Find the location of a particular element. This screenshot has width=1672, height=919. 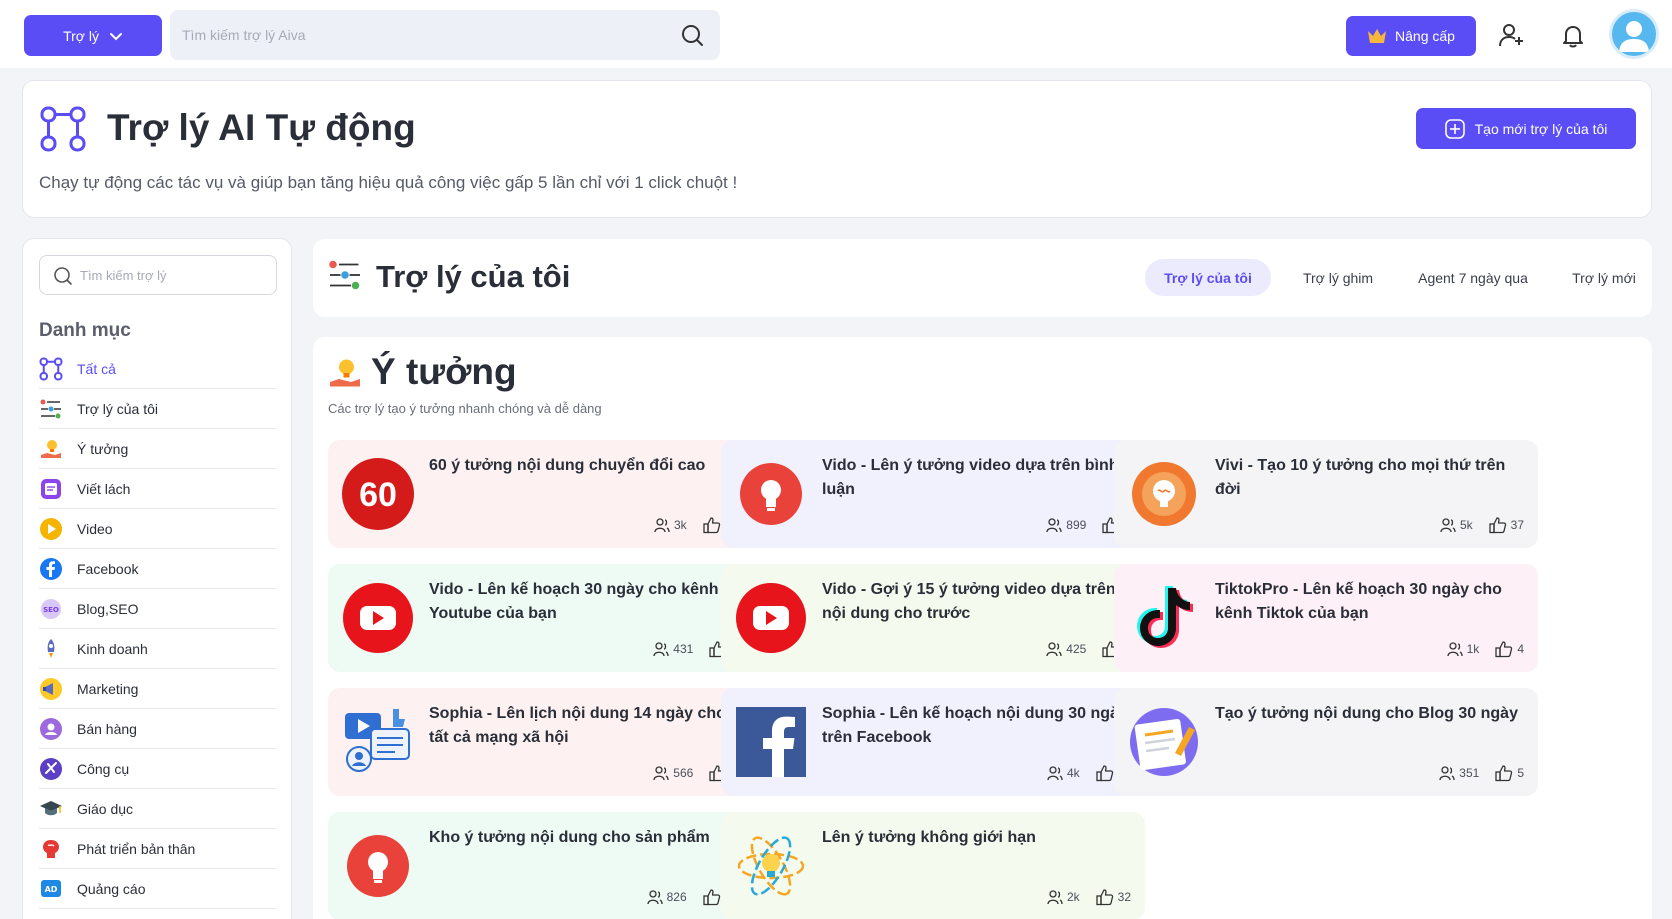

tab-new-assistants: Trợ lý mới is located at coordinates (1604, 277).